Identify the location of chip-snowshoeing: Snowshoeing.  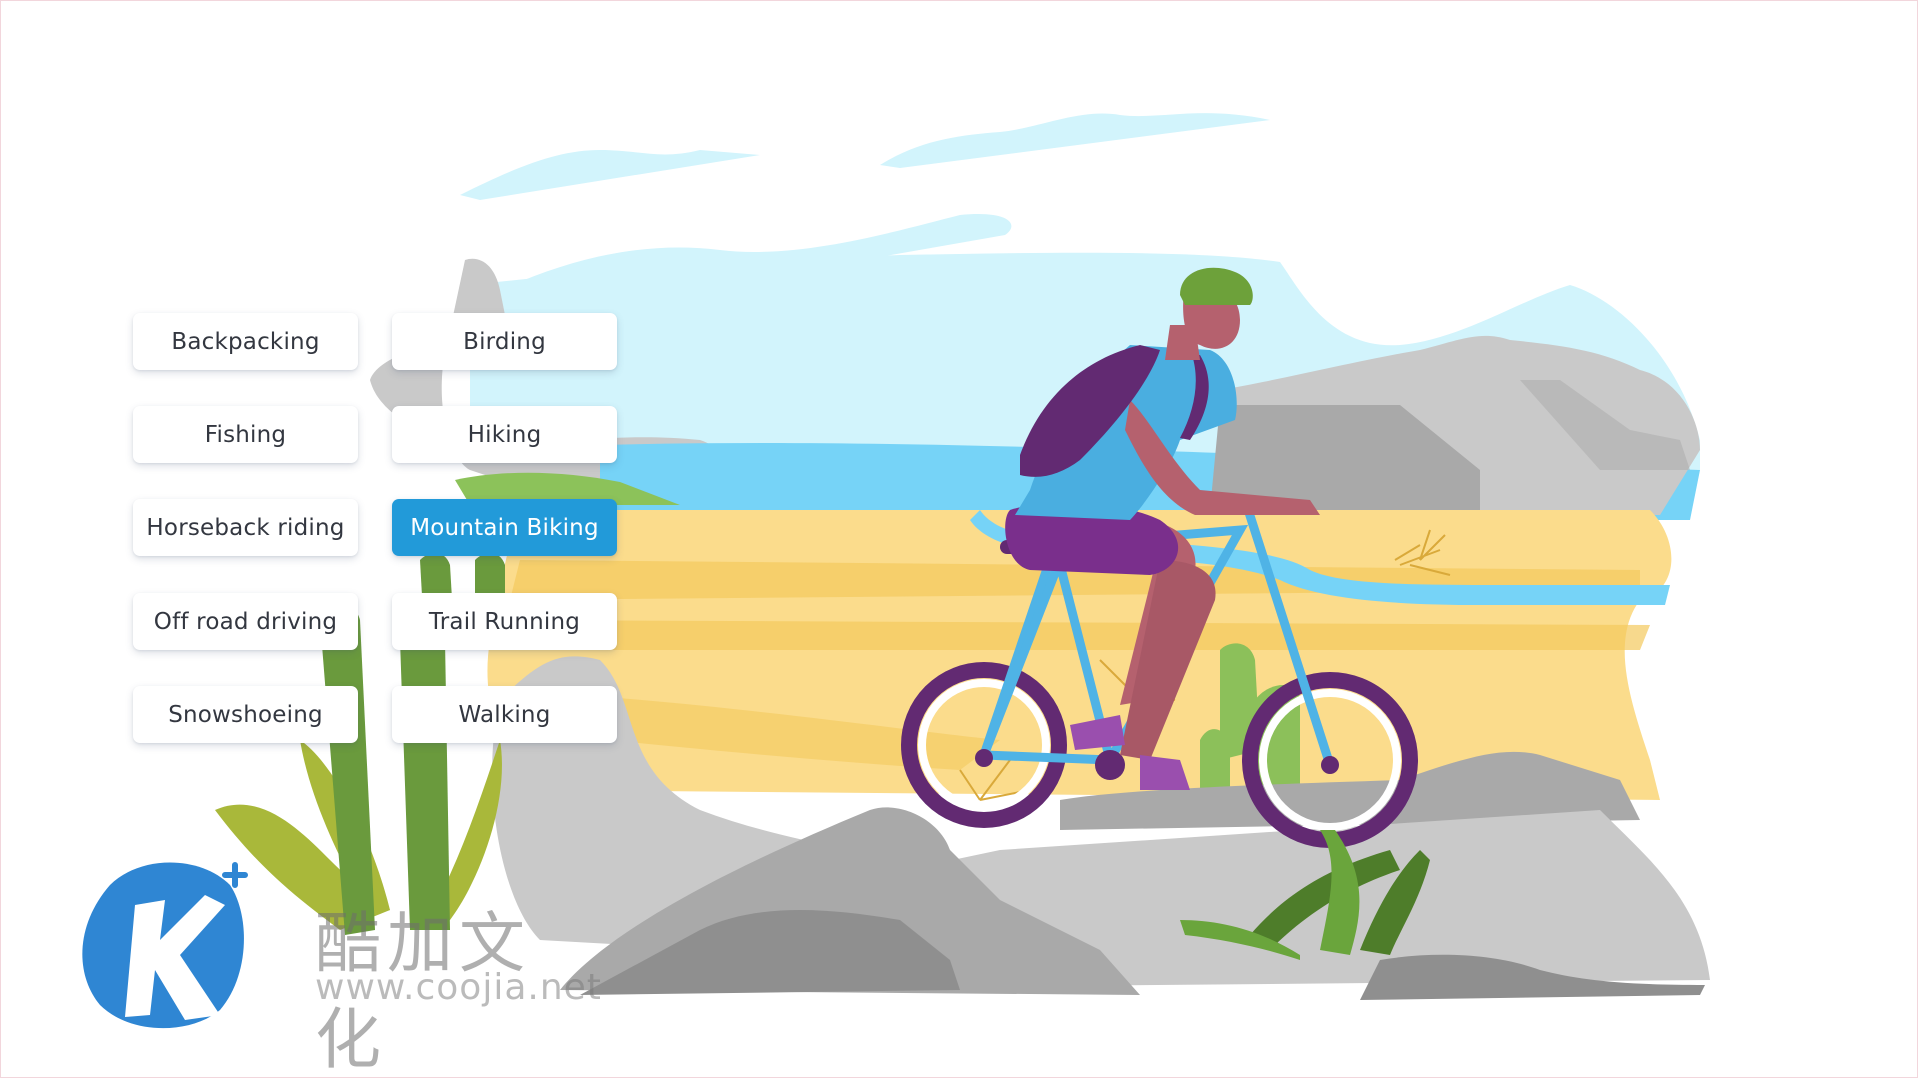
(245, 714).